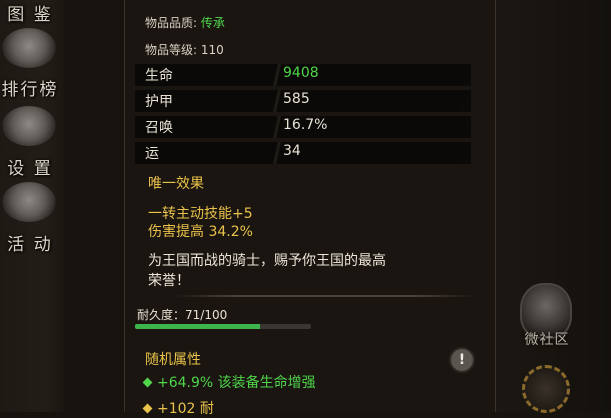 This screenshot has height=418, width=611. What do you see at coordinates (173, 50) in the screenshot?
I see `level-label: 物品等级:` at bounding box center [173, 50].